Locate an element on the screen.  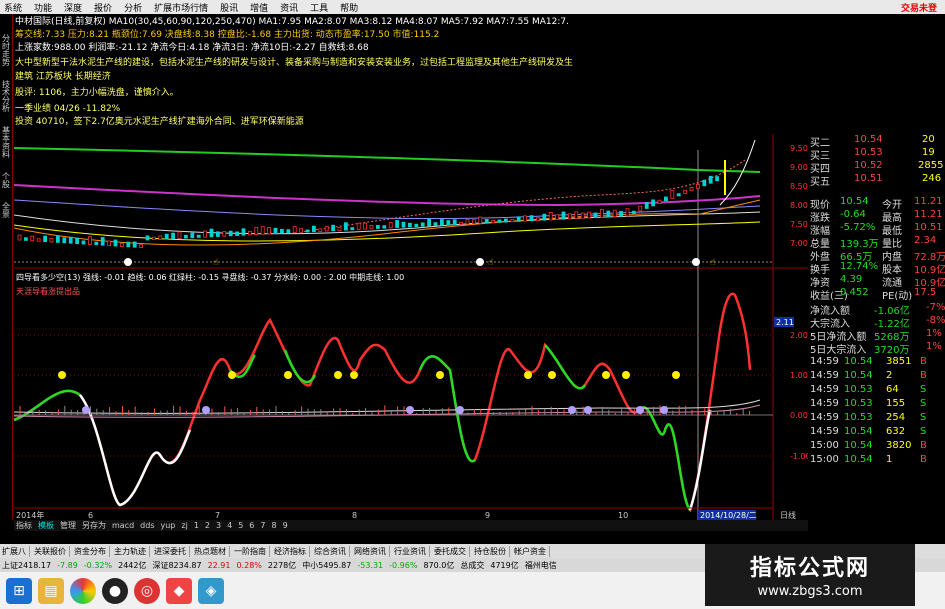
indicator-tab: 另存为 is located at coordinates (94, 525).